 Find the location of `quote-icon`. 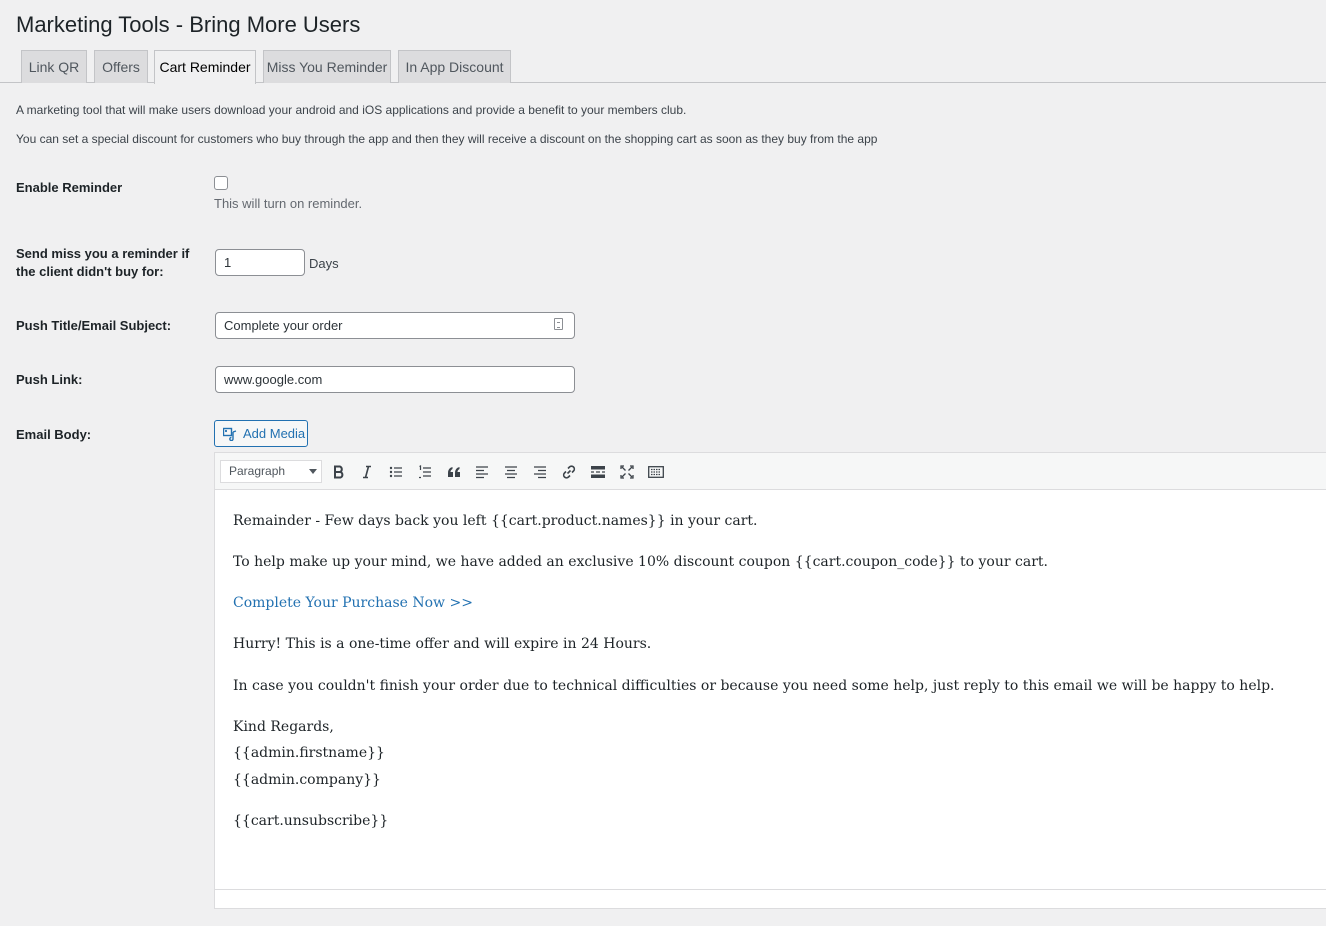

quote-icon is located at coordinates (454, 472).